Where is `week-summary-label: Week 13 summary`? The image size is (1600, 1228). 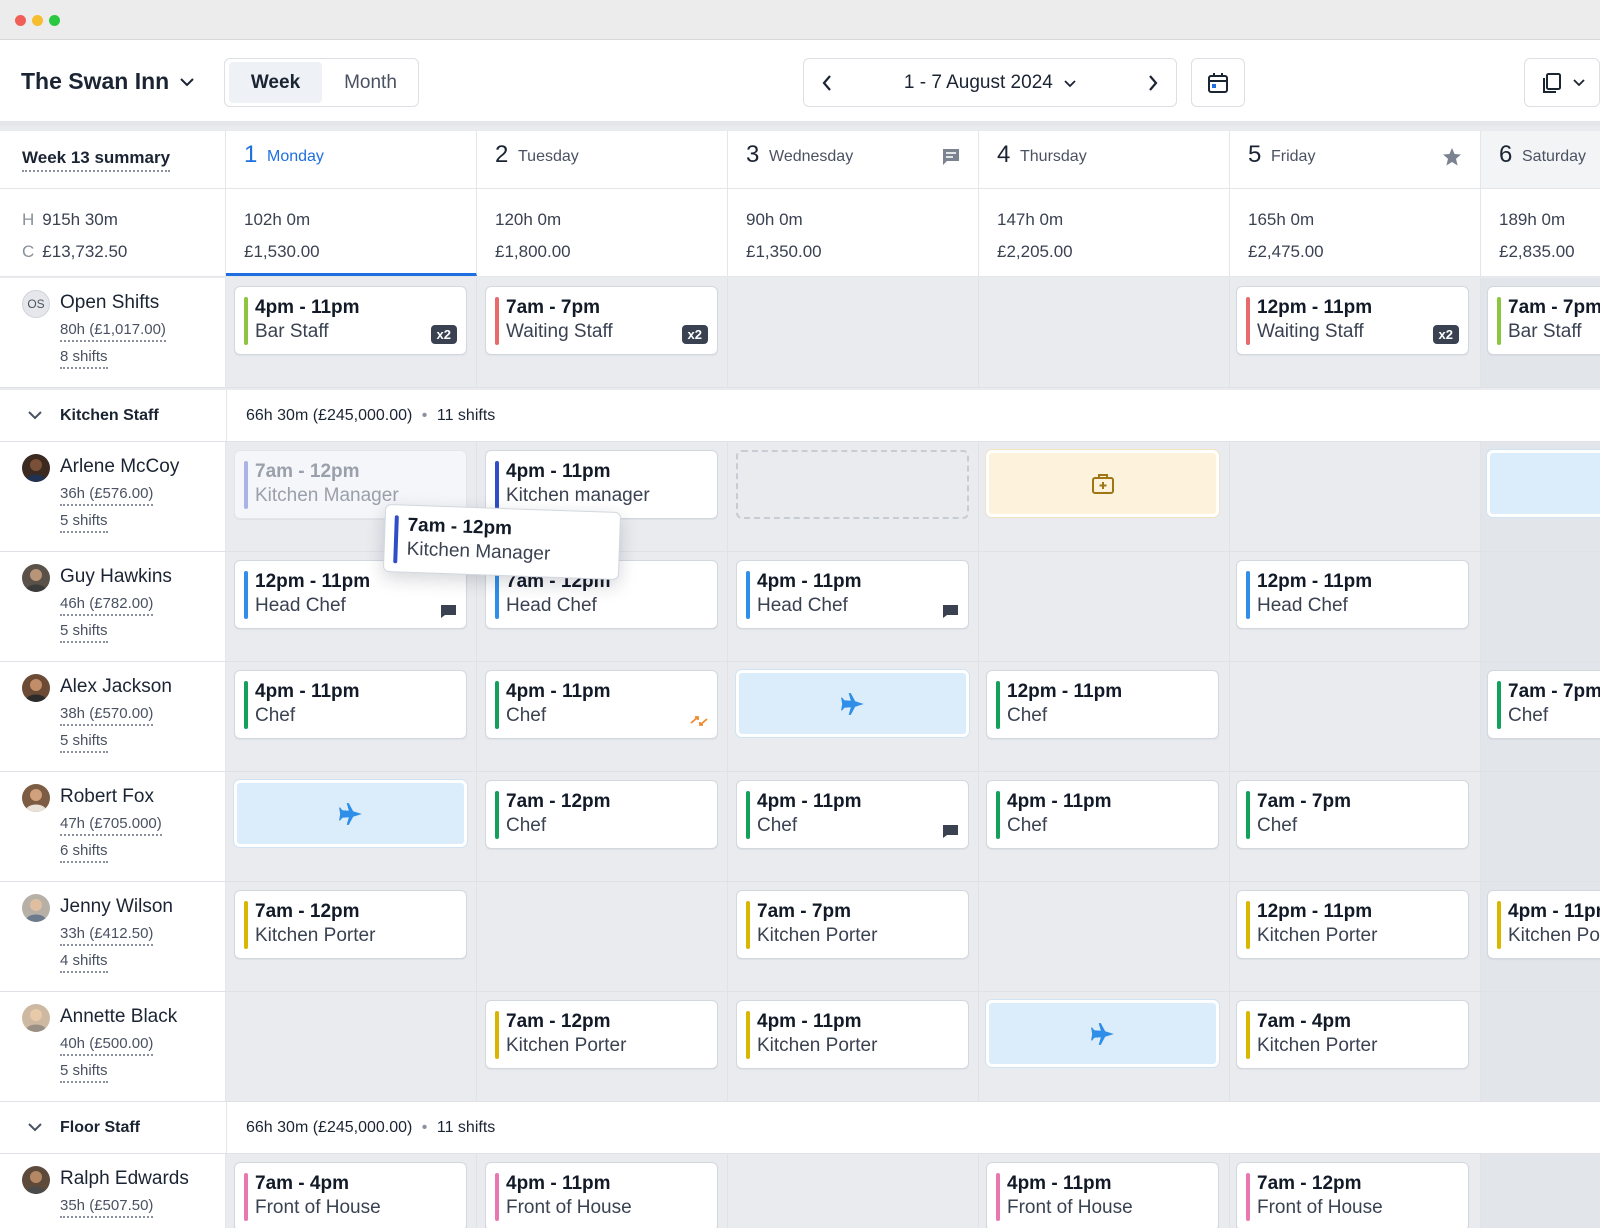 week-summary-label: Week 13 summary is located at coordinates (96, 160).